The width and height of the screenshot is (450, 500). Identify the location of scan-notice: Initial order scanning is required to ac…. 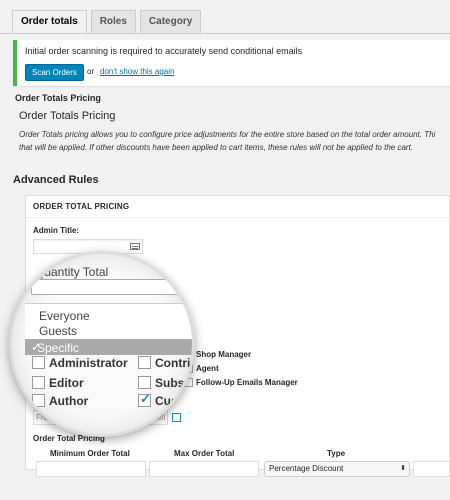
(231, 63).